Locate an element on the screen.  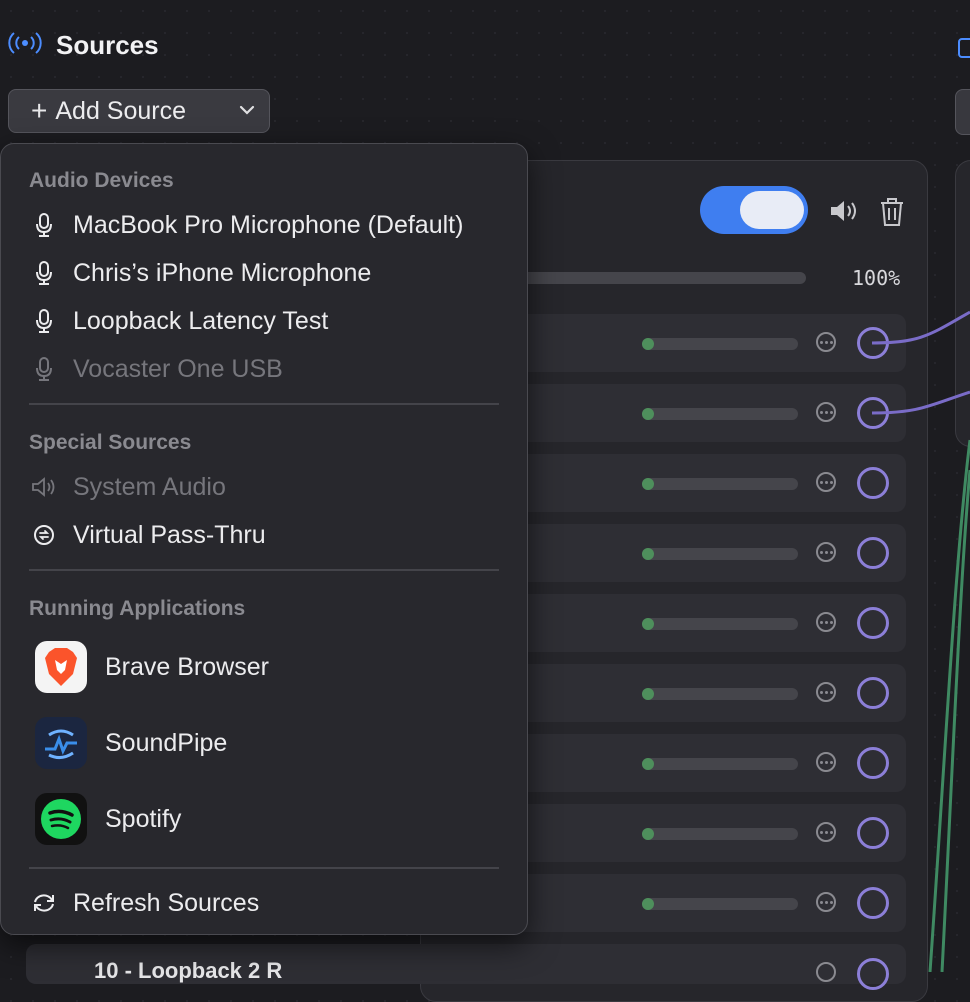
add-source-label: Add Source is located at coordinates (120, 110).